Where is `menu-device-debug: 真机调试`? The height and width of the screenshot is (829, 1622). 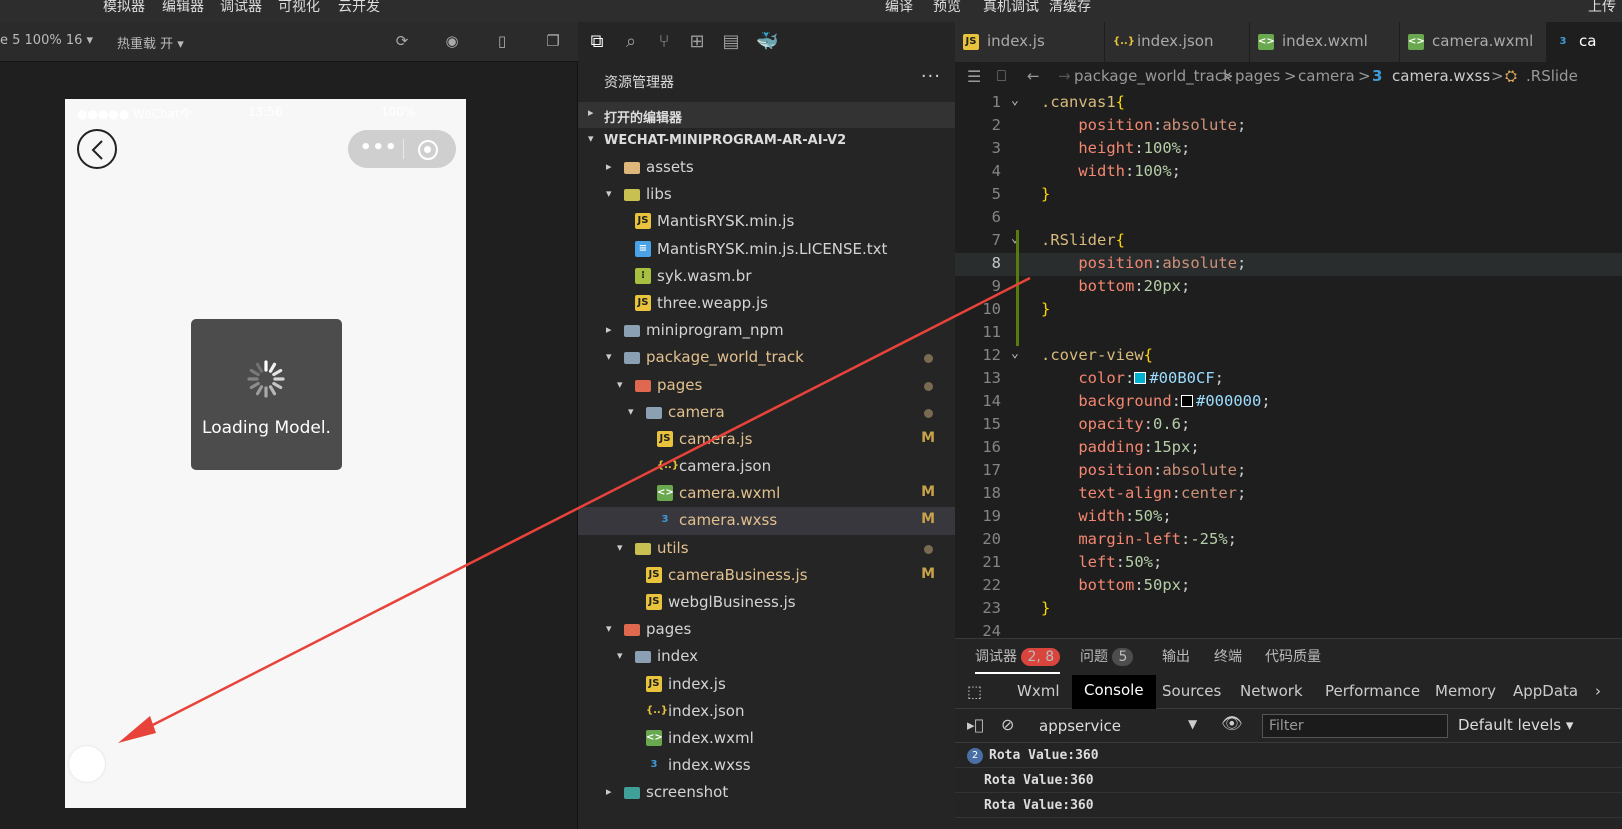
menu-device-debug: 真机调试 is located at coordinates (1011, 8).